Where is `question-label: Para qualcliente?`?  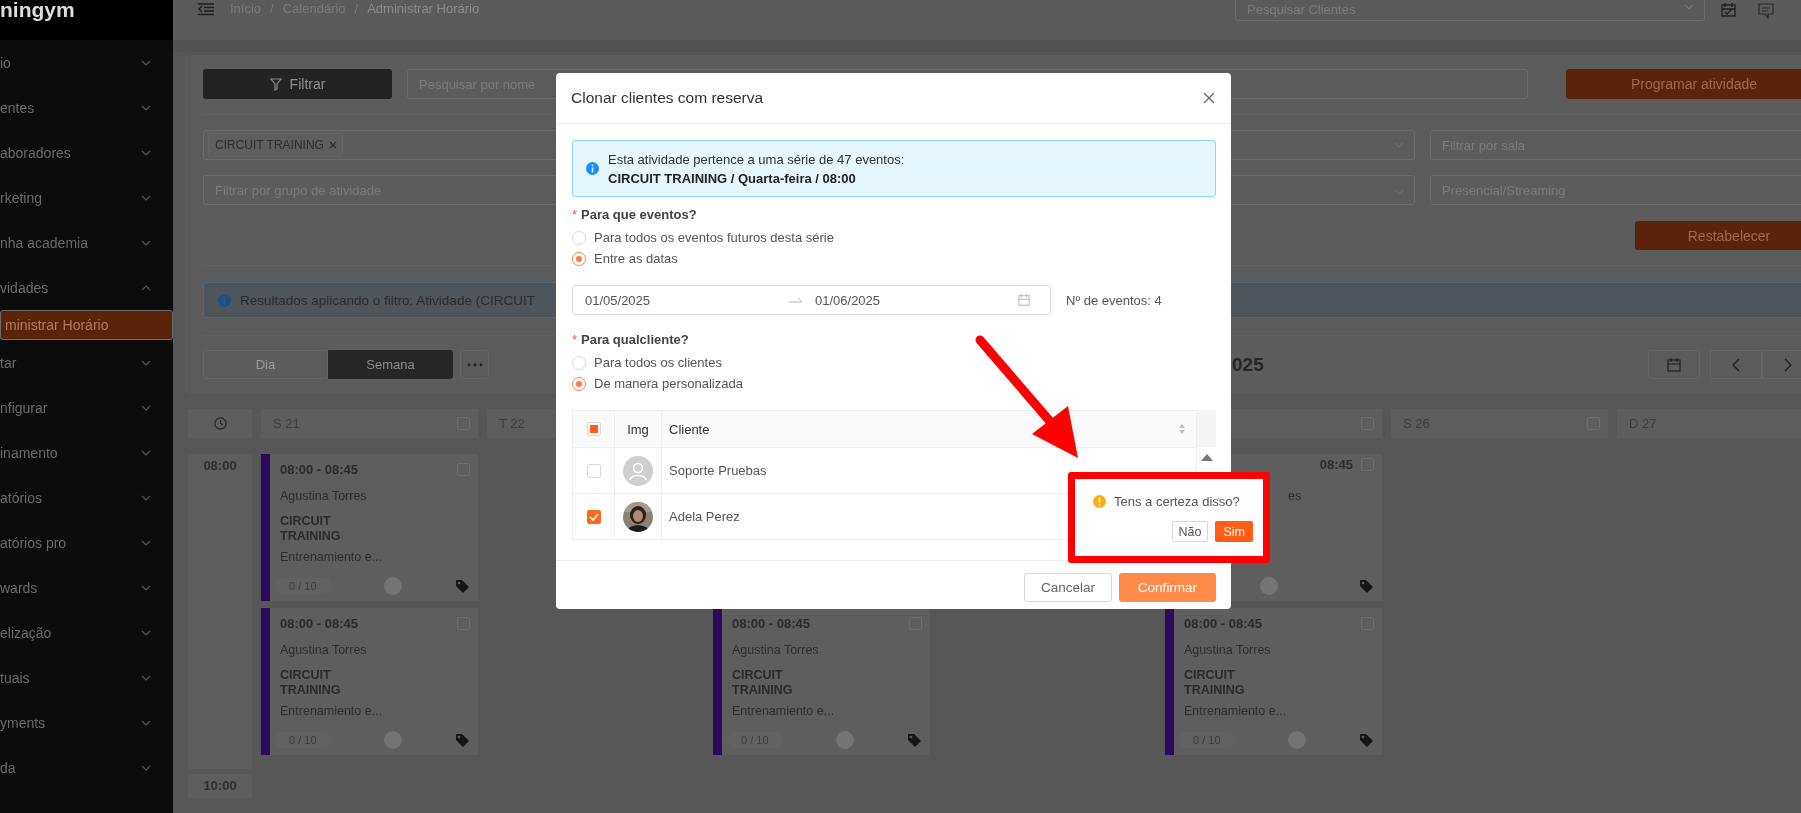 question-label: Para qualcliente? is located at coordinates (635, 339).